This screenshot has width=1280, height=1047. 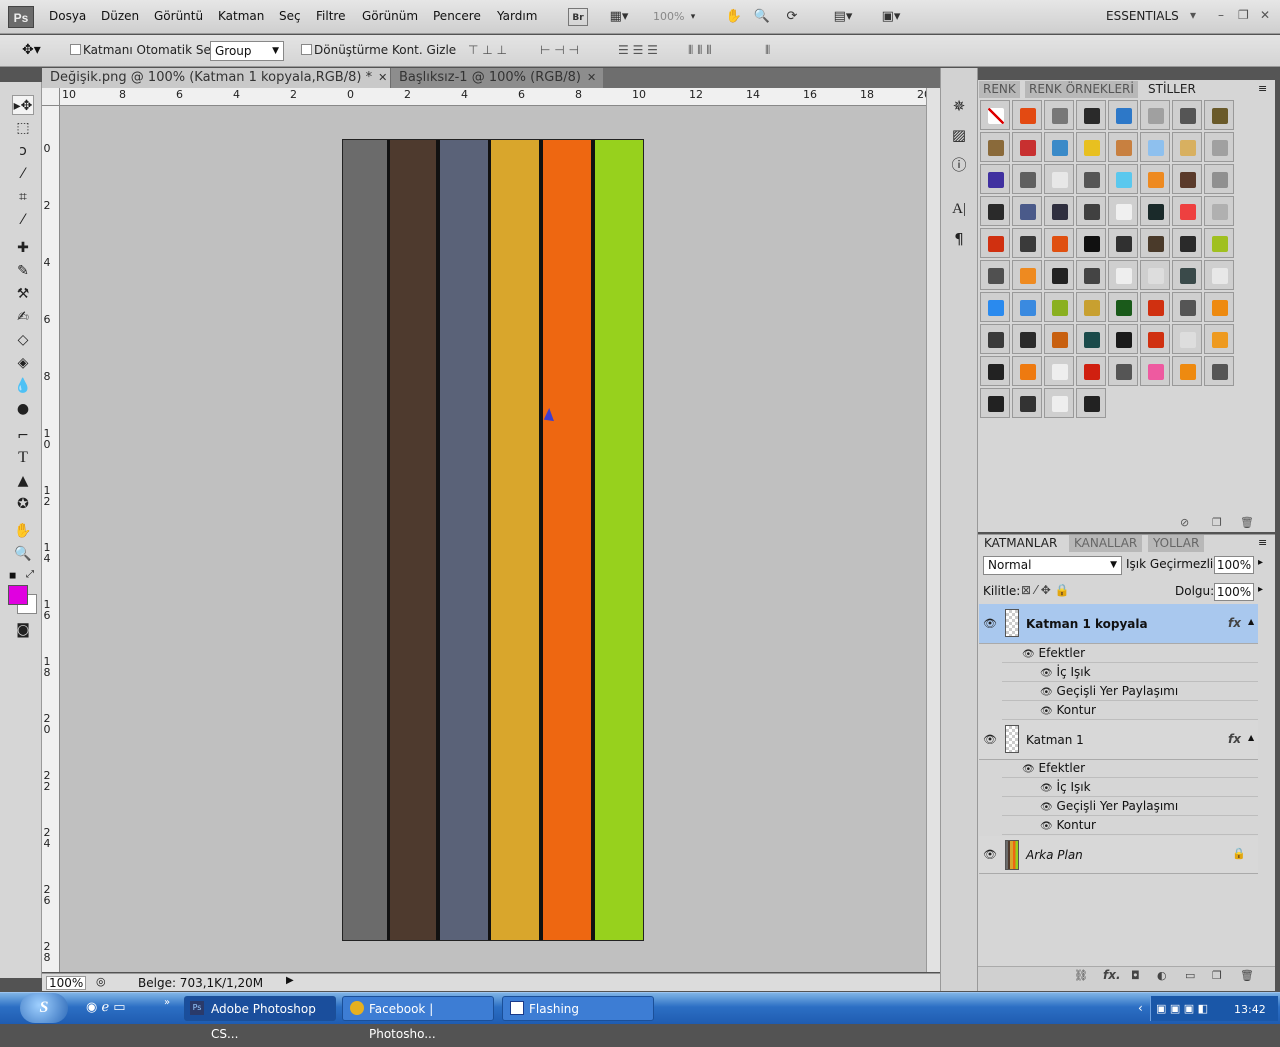 What do you see at coordinates (66, 983) in the screenshot?
I see `zoom-field: 100%` at bounding box center [66, 983].